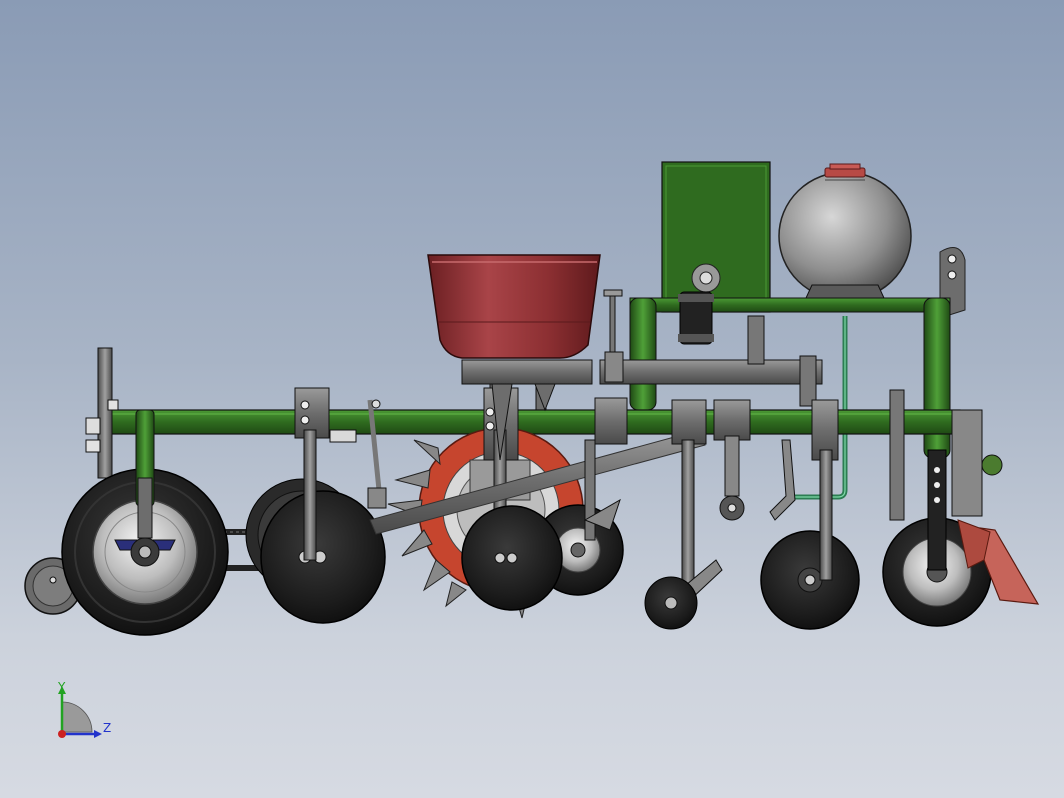 The image size is (1064, 798). I want to click on fertilizer-spout, so click(782, 480).